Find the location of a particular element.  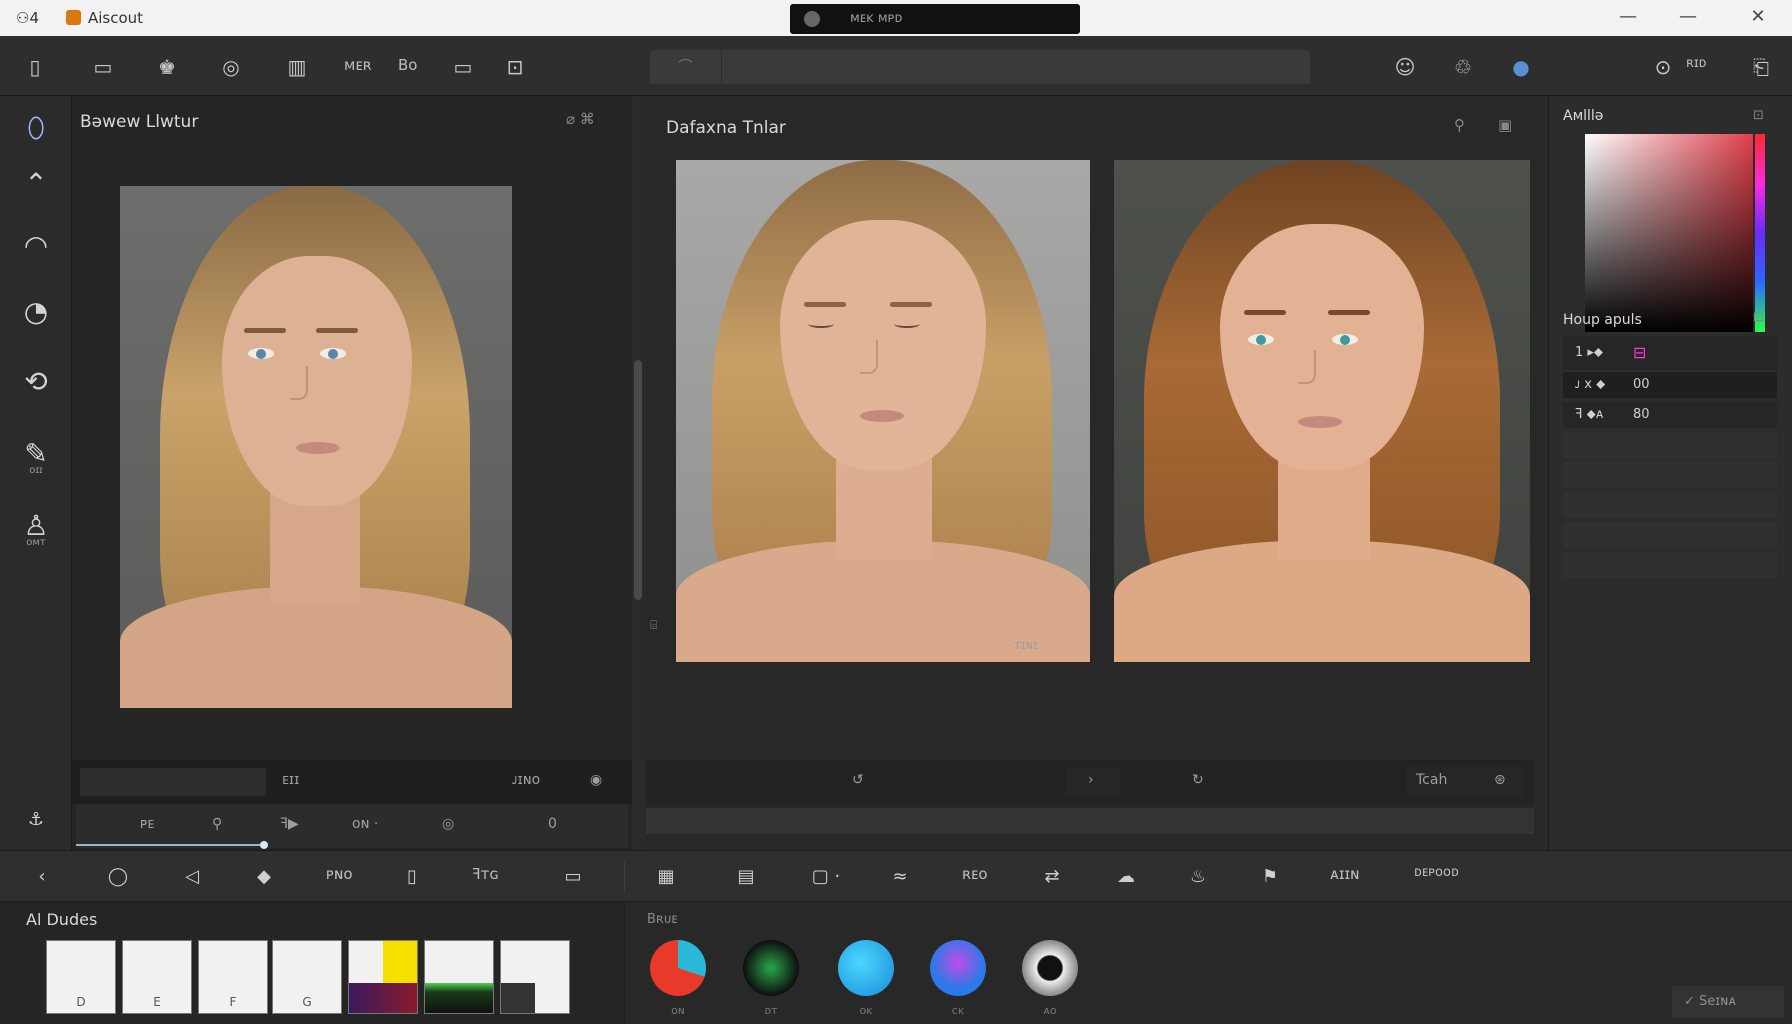

flame-icon: ♨ is located at coordinates (1198, 877).